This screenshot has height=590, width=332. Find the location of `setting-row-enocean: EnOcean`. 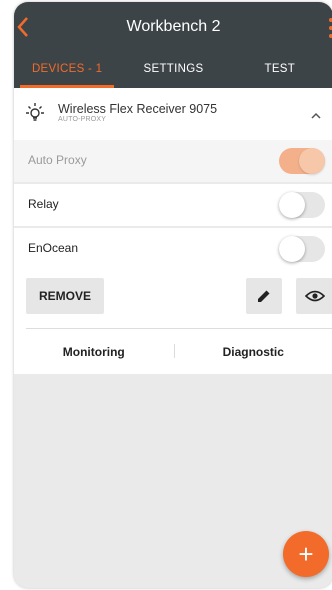

setting-row-enocean: EnOcean is located at coordinates (173, 249).